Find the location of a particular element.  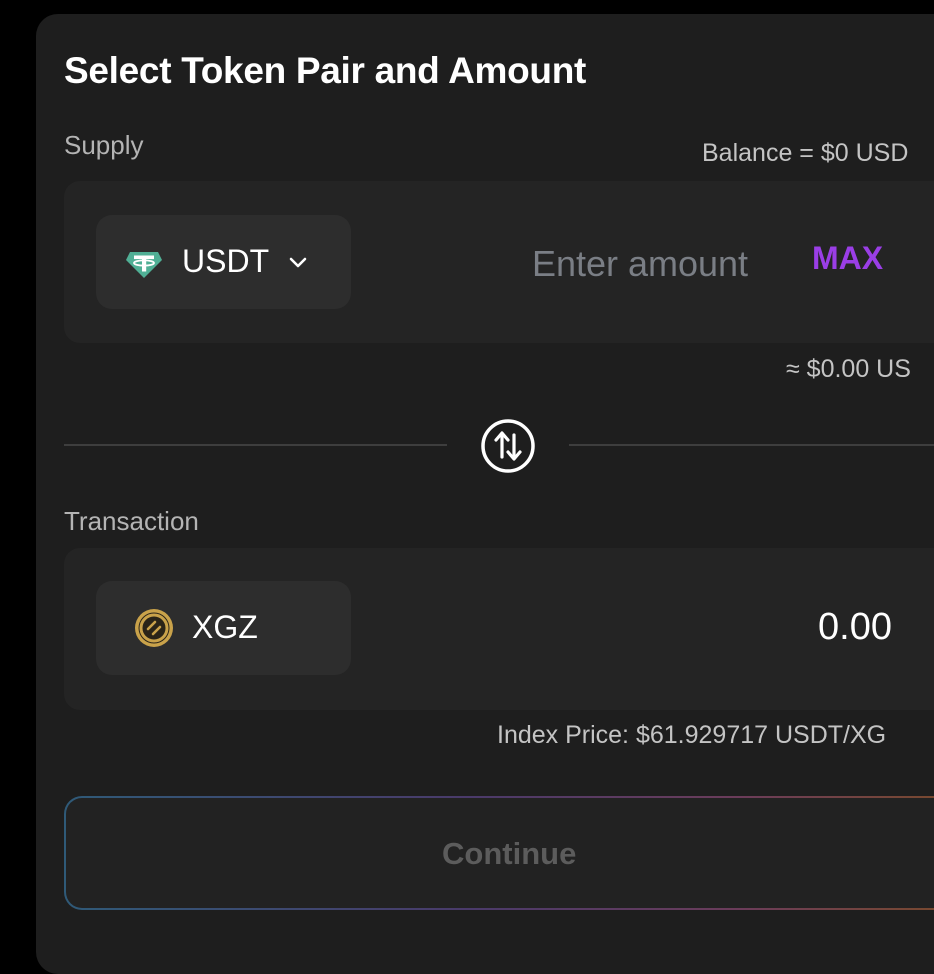

continue-button-label: Continue is located at coordinates (509, 853).